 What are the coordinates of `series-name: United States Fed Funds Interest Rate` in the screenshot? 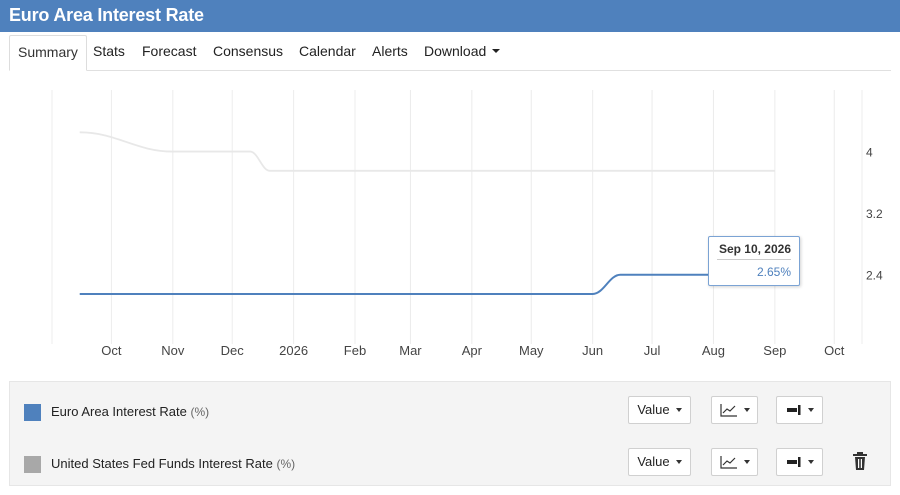 It's located at (162, 463).